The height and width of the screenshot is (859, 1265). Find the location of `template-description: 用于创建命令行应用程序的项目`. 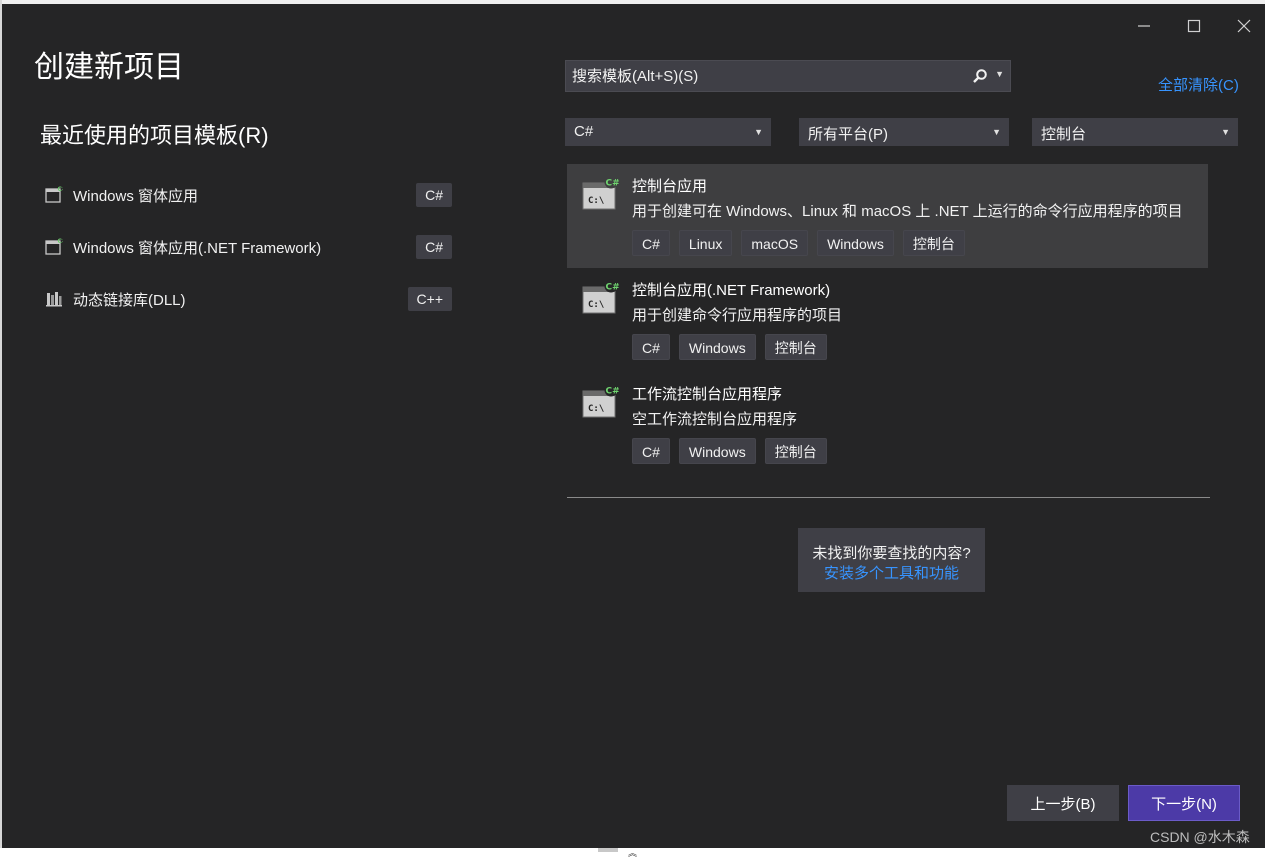

template-description: 用于创建命令行应用程序的项目 is located at coordinates (737, 315).